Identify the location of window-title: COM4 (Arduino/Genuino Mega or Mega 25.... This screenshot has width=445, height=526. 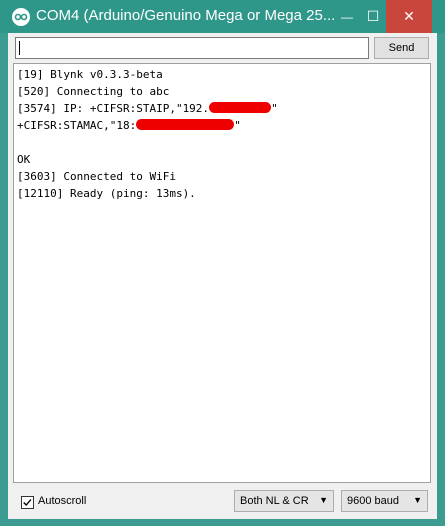
(186, 15).